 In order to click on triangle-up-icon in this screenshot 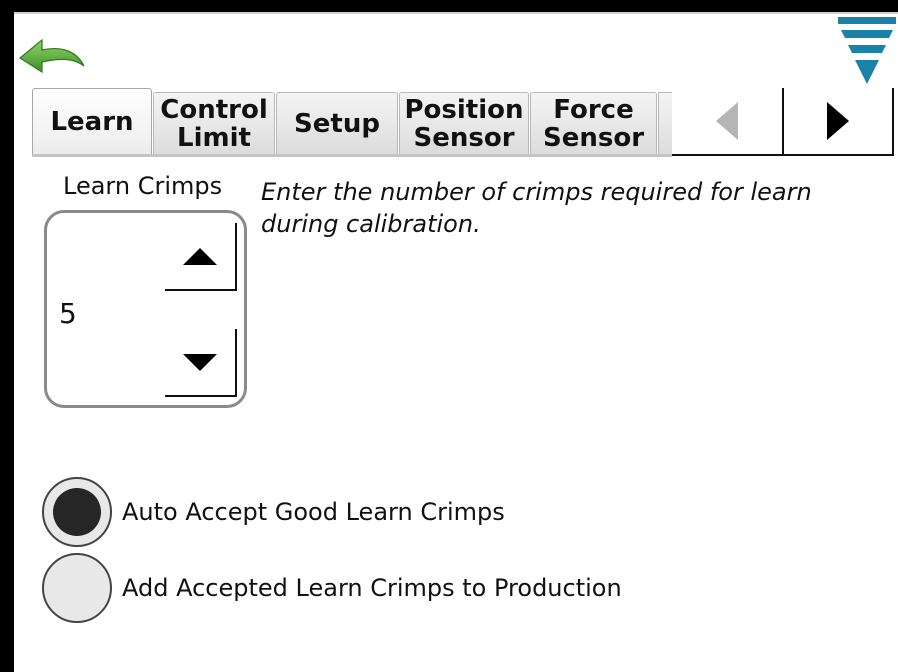, I will do `click(200, 256)`.